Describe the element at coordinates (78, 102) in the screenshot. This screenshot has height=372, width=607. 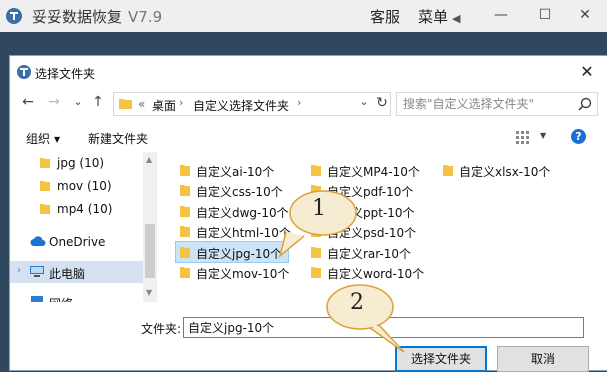
I see `recent-locations-button: ⌄` at that location.